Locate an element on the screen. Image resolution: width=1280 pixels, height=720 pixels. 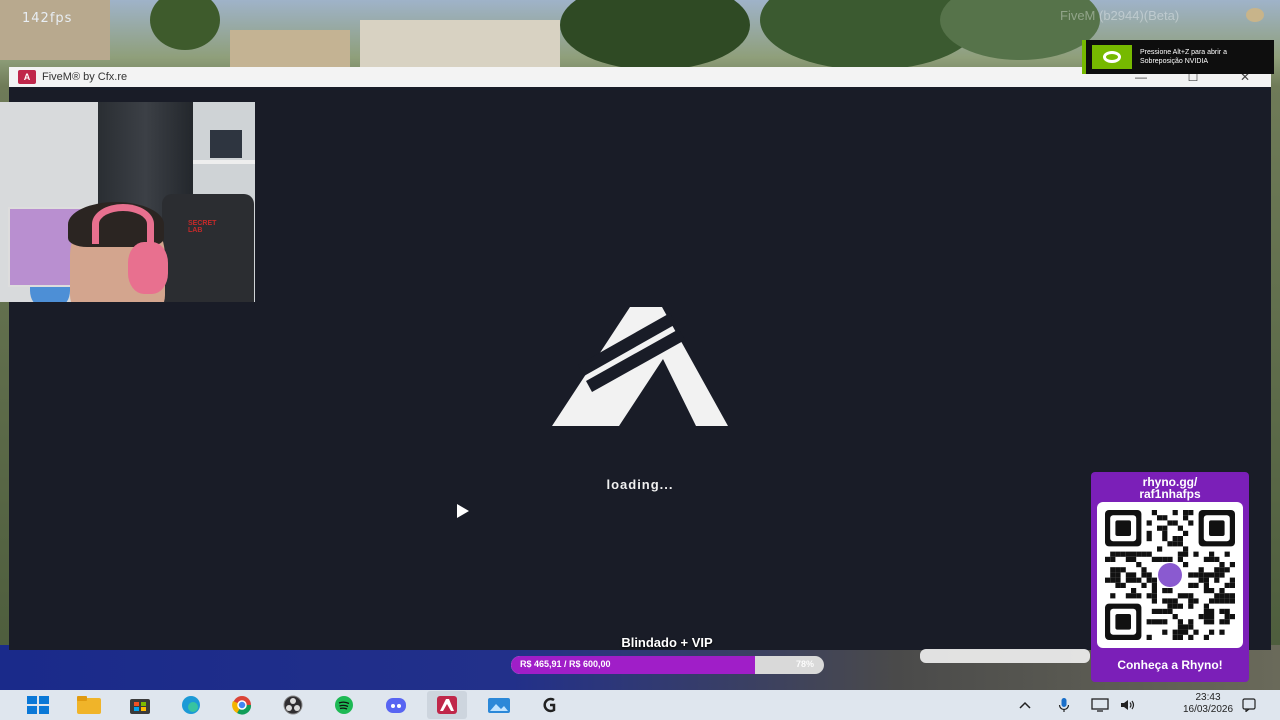
edge-icon is located at coordinates (191, 705).